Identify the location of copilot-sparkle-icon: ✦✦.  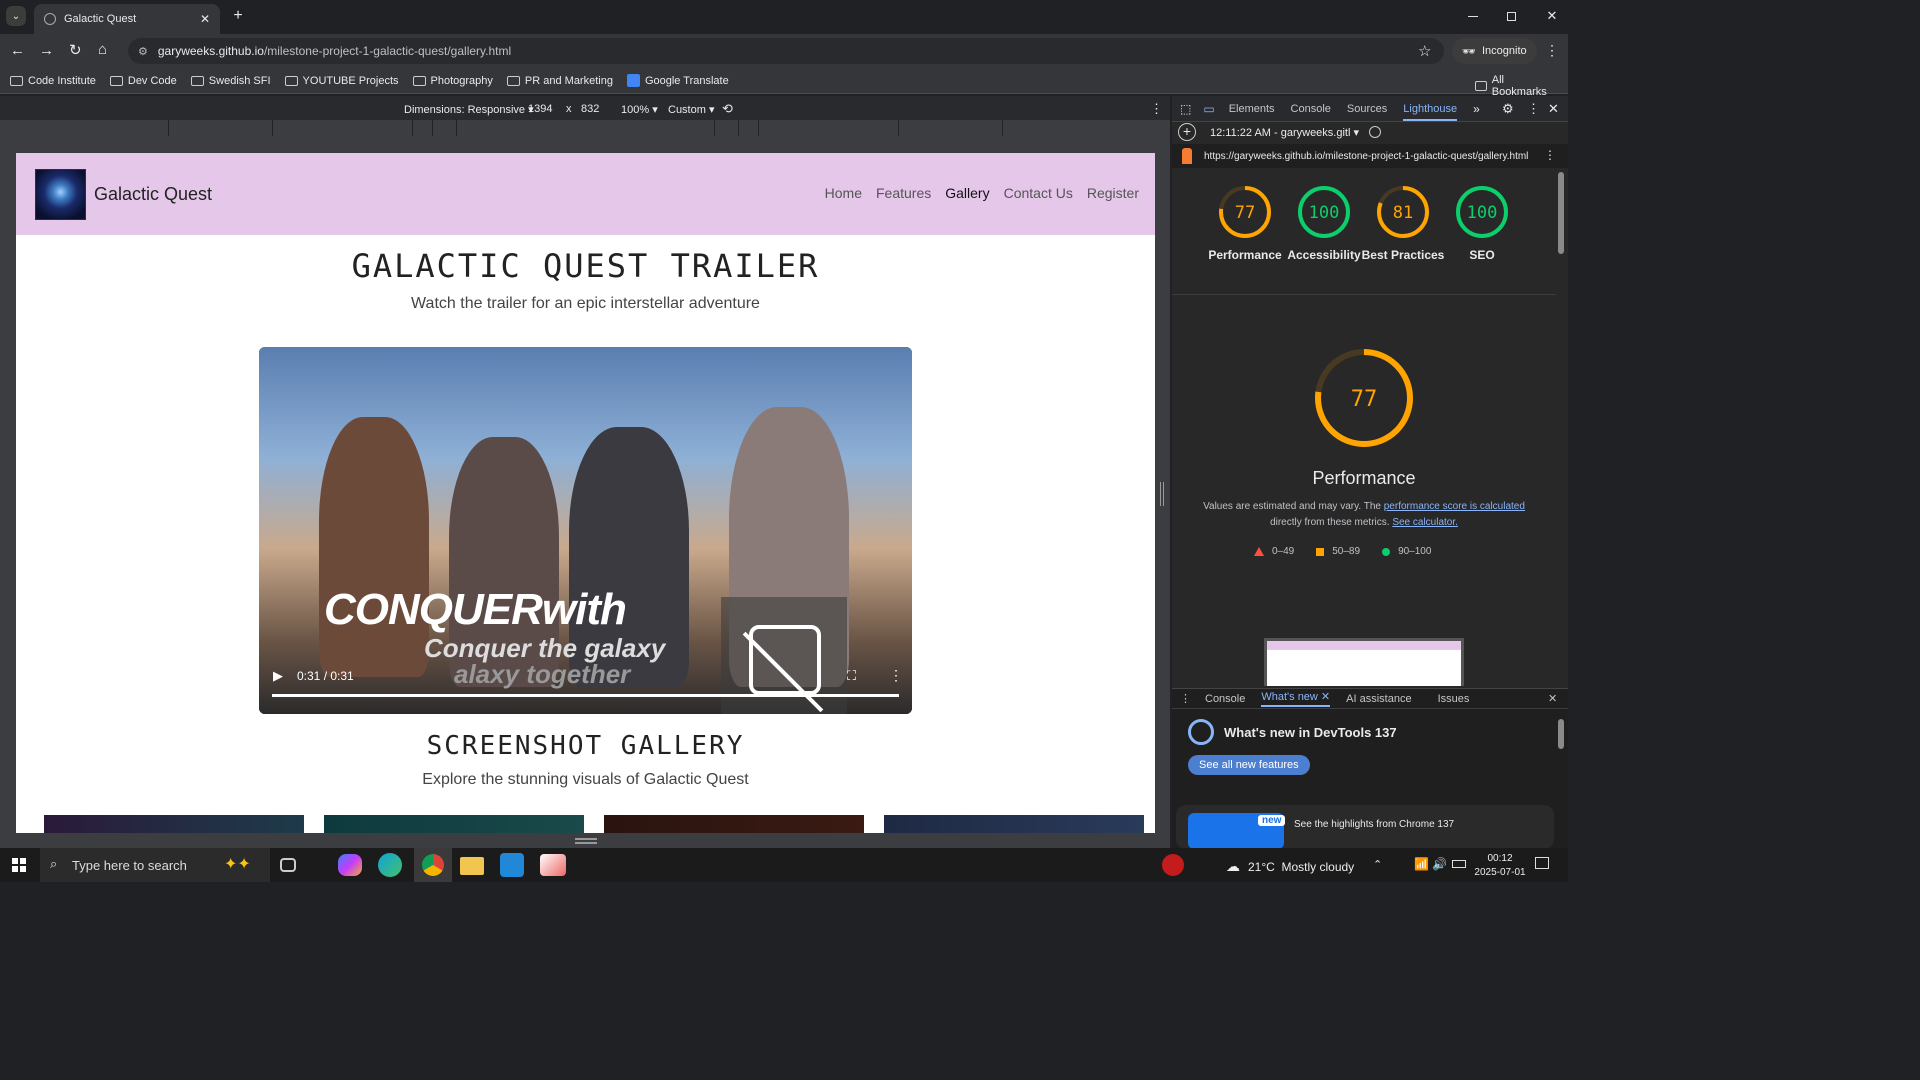
(237, 864).